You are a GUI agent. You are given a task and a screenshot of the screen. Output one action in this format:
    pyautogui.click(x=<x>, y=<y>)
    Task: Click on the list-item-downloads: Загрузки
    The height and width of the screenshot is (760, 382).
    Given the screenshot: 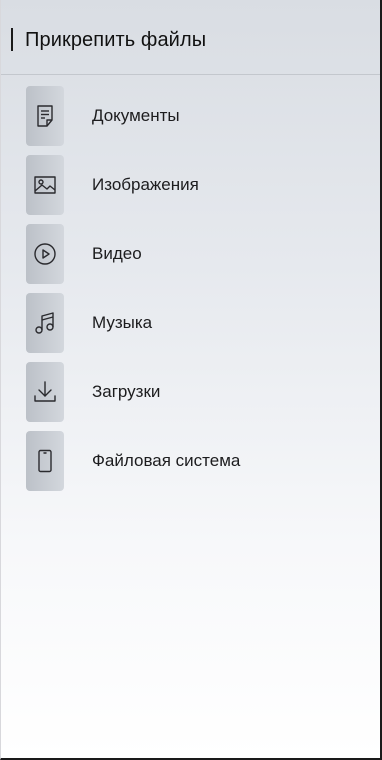 What is the action you would take?
    pyautogui.click(x=196, y=392)
    